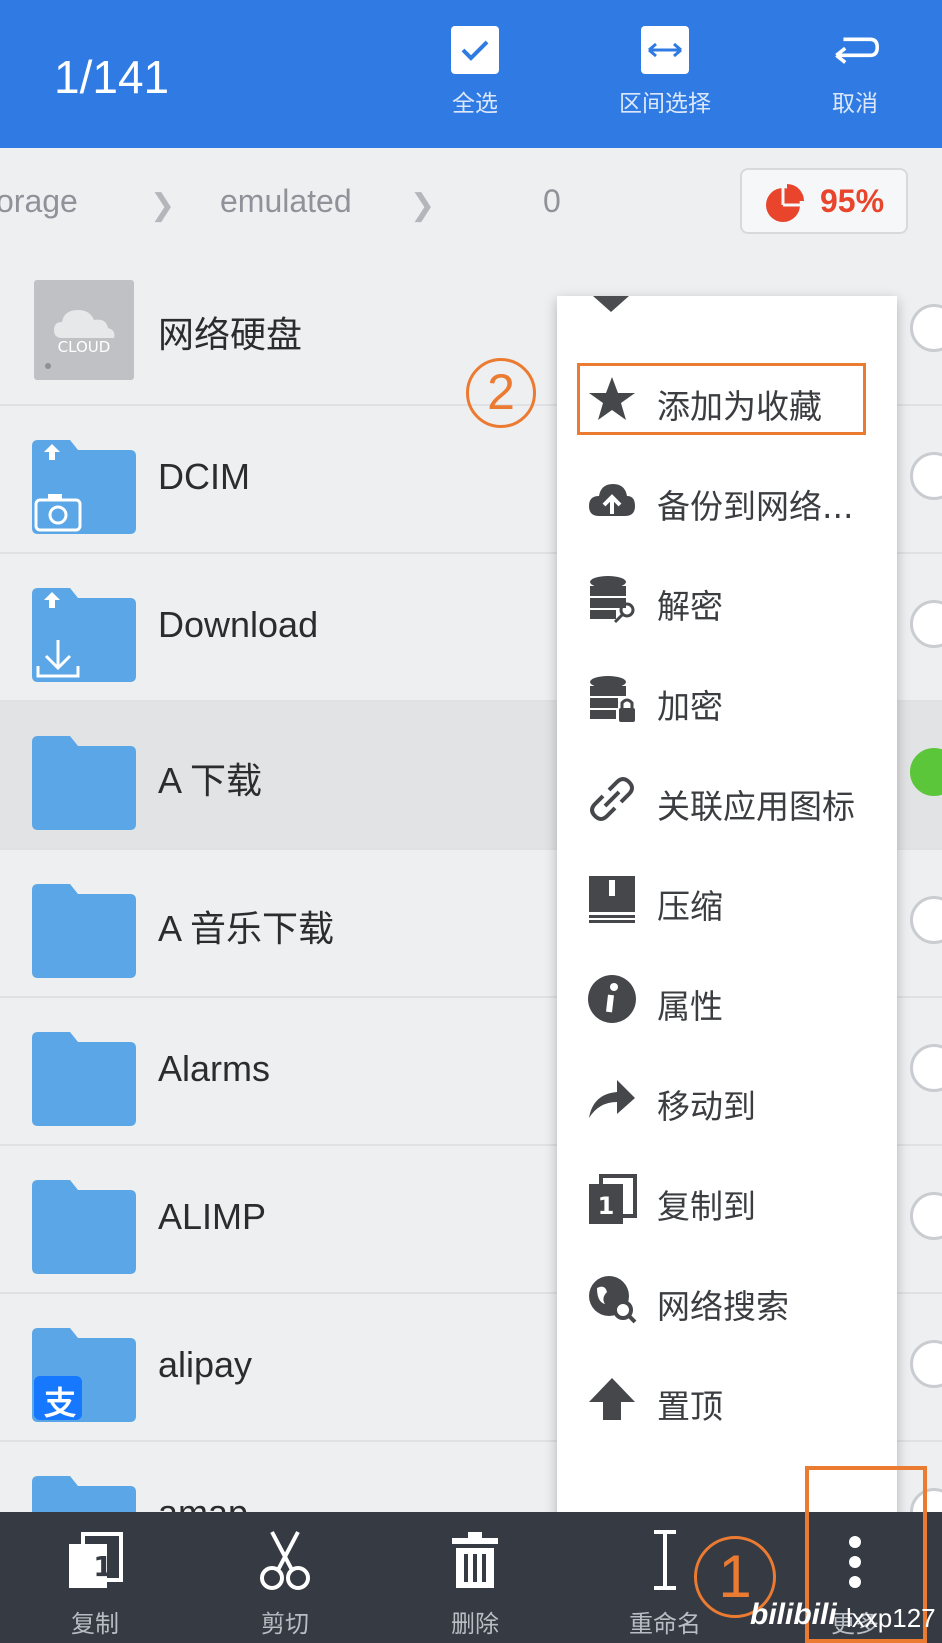 The width and height of the screenshot is (942, 1643). Describe the element at coordinates (612, 799) in the screenshot. I see `link-icon` at that location.